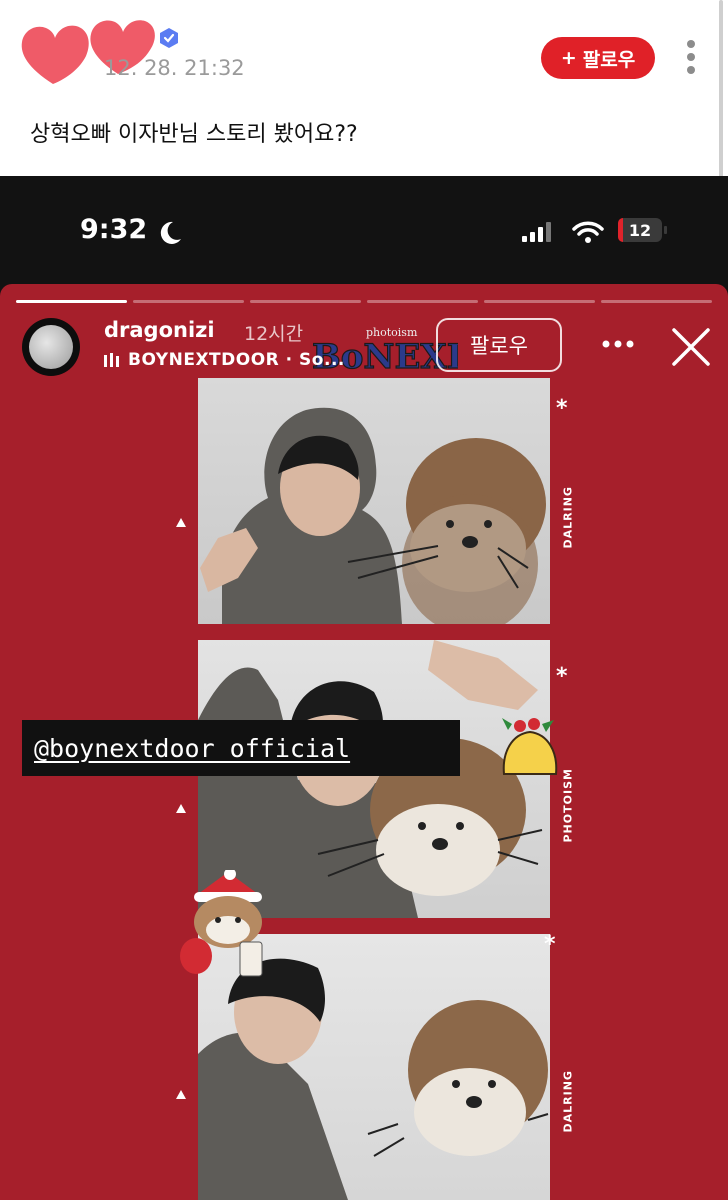 The height and width of the screenshot is (1200, 728). I want to click on mention-tag: @boynextdoor_official, so click(241, 748).